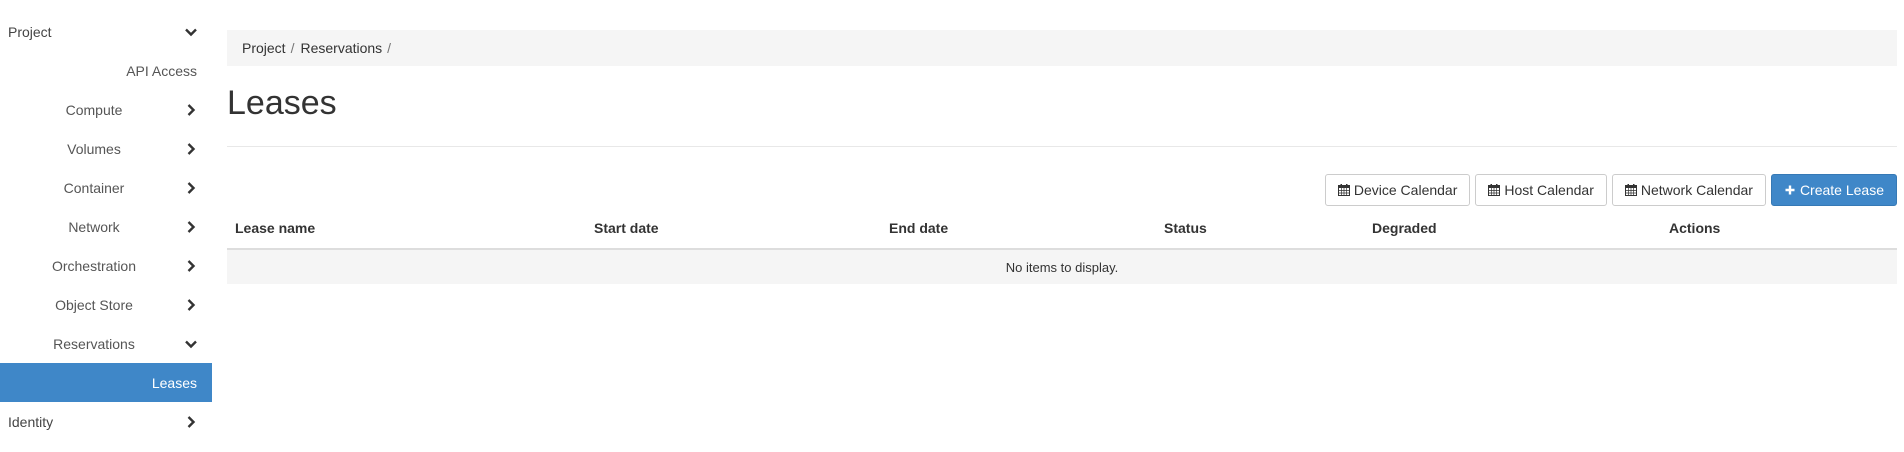 The image size is (1904, 452). What do you see at coordinates (30, 31) in the screenshot?
I see `sidebar-item-label: Project` at bounding box center [30, 31].